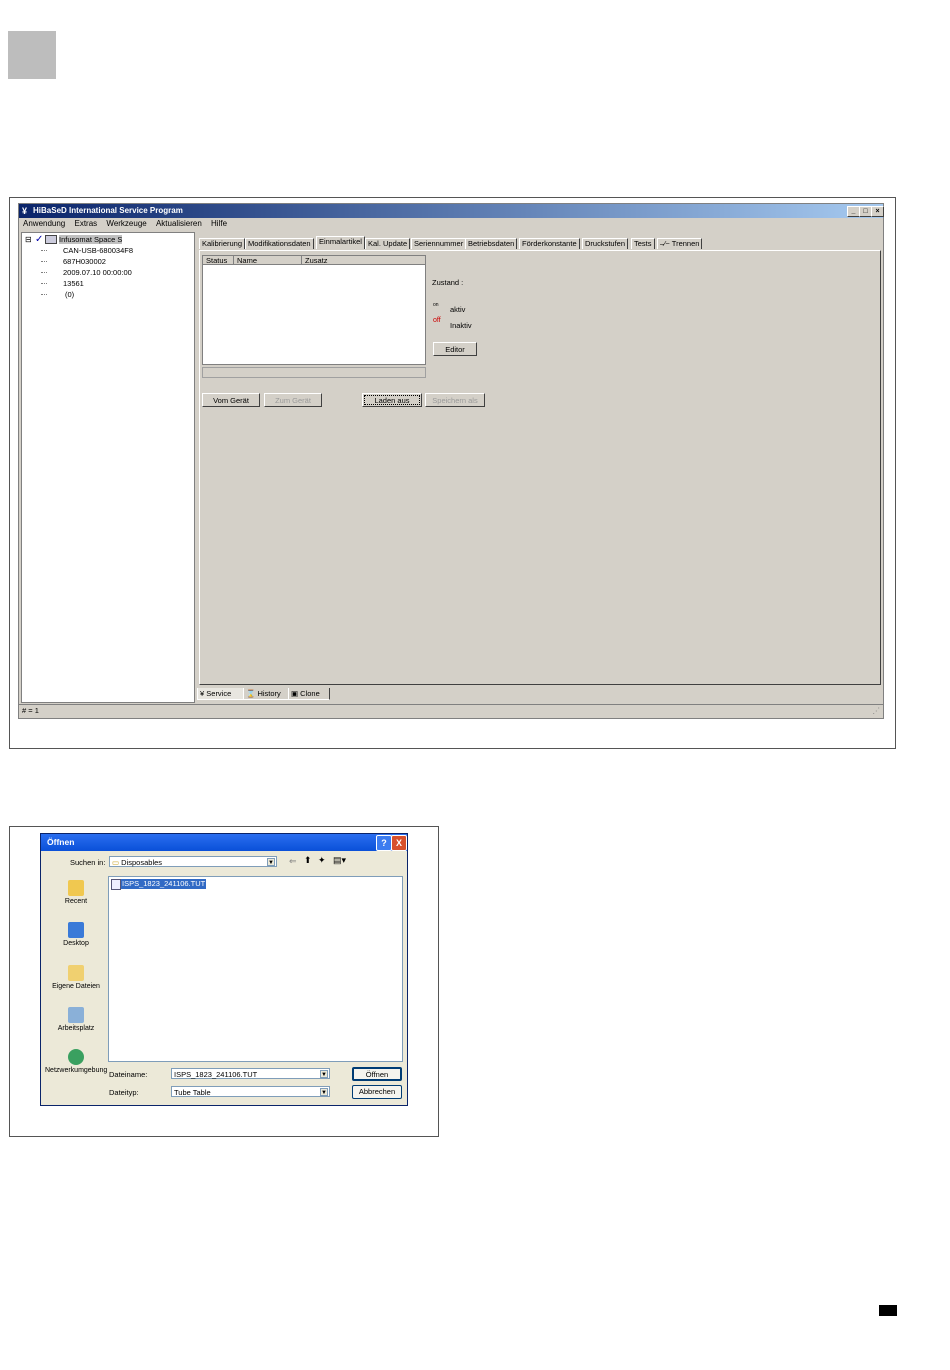 This screenshot has height=1370, width=950. I want to click on tree-collapse-icon: ⊟, so click(28, 239).